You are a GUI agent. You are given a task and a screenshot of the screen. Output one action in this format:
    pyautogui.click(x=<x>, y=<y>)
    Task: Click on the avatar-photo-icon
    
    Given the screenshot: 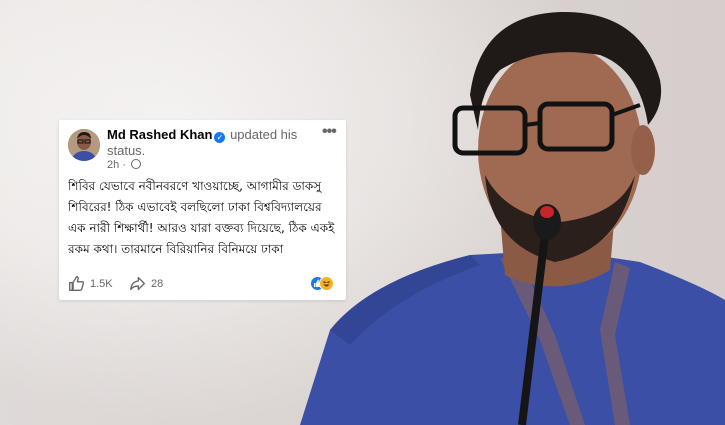 What is the action you would take?
    pyautogui.click(x=84, y=145)
    